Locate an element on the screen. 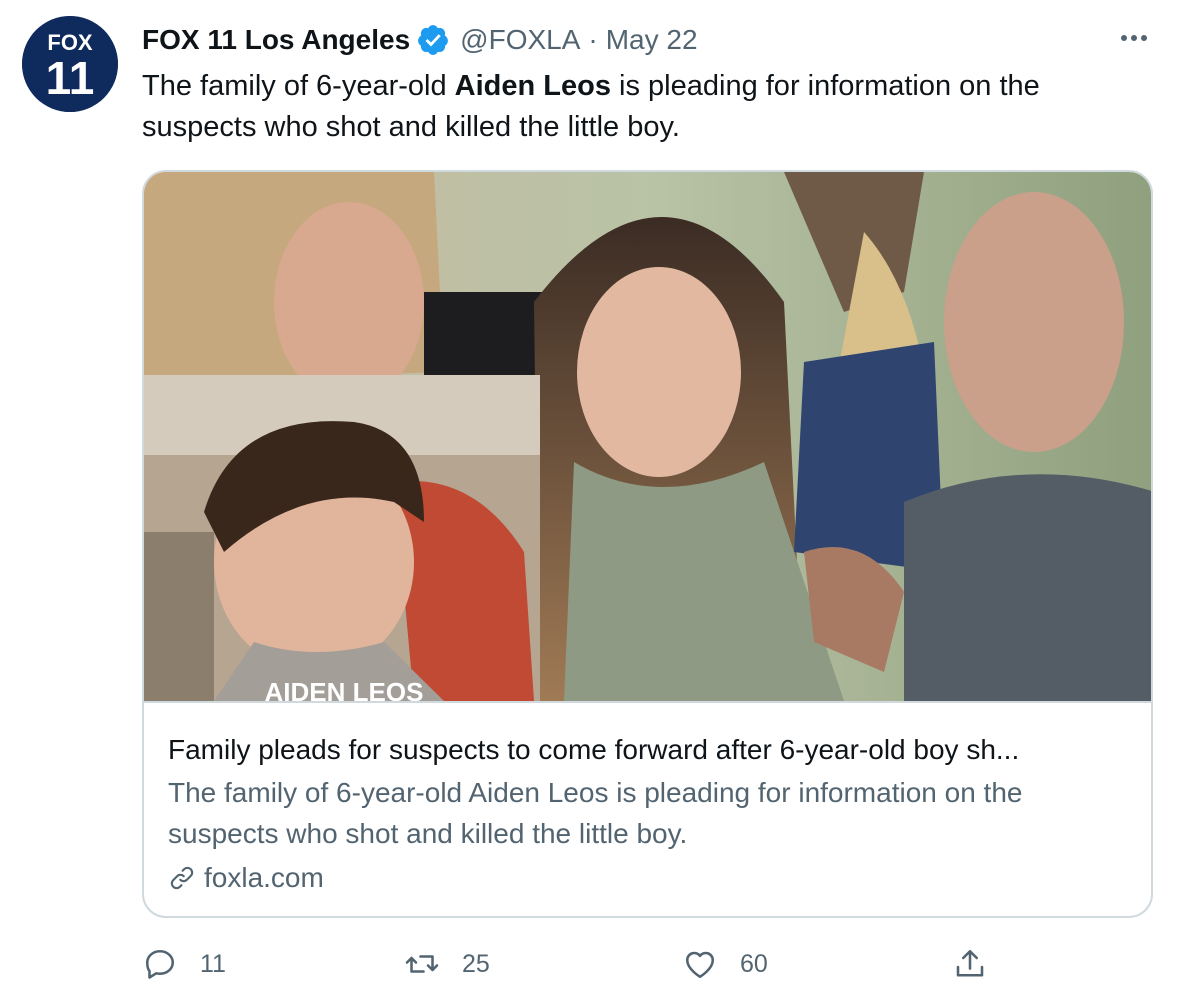 This screenshot has height=996, width=1182. like-count: 60 is located at coordinates (754, 963).